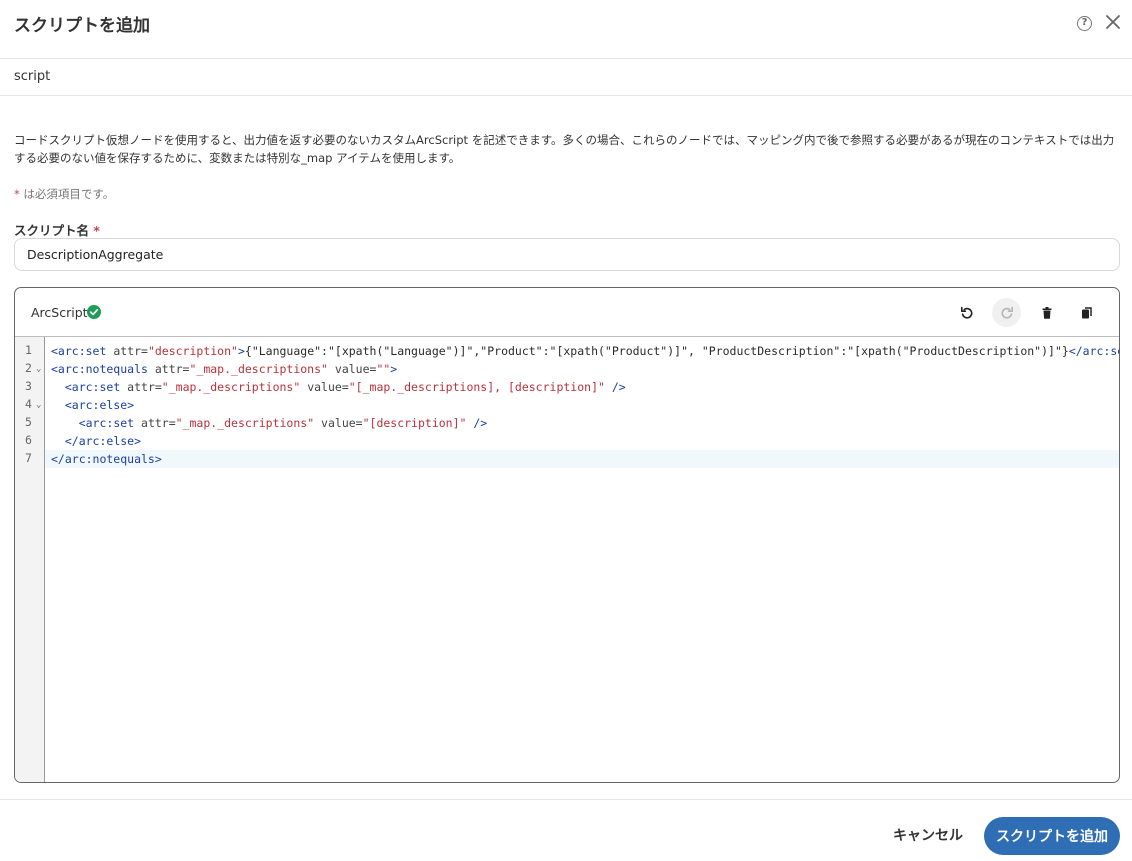 The height and width of the screenshot is (861, 1132). Describe the element at coordinates (566, 58) in the screenshot. I see `header-divider` at that location.